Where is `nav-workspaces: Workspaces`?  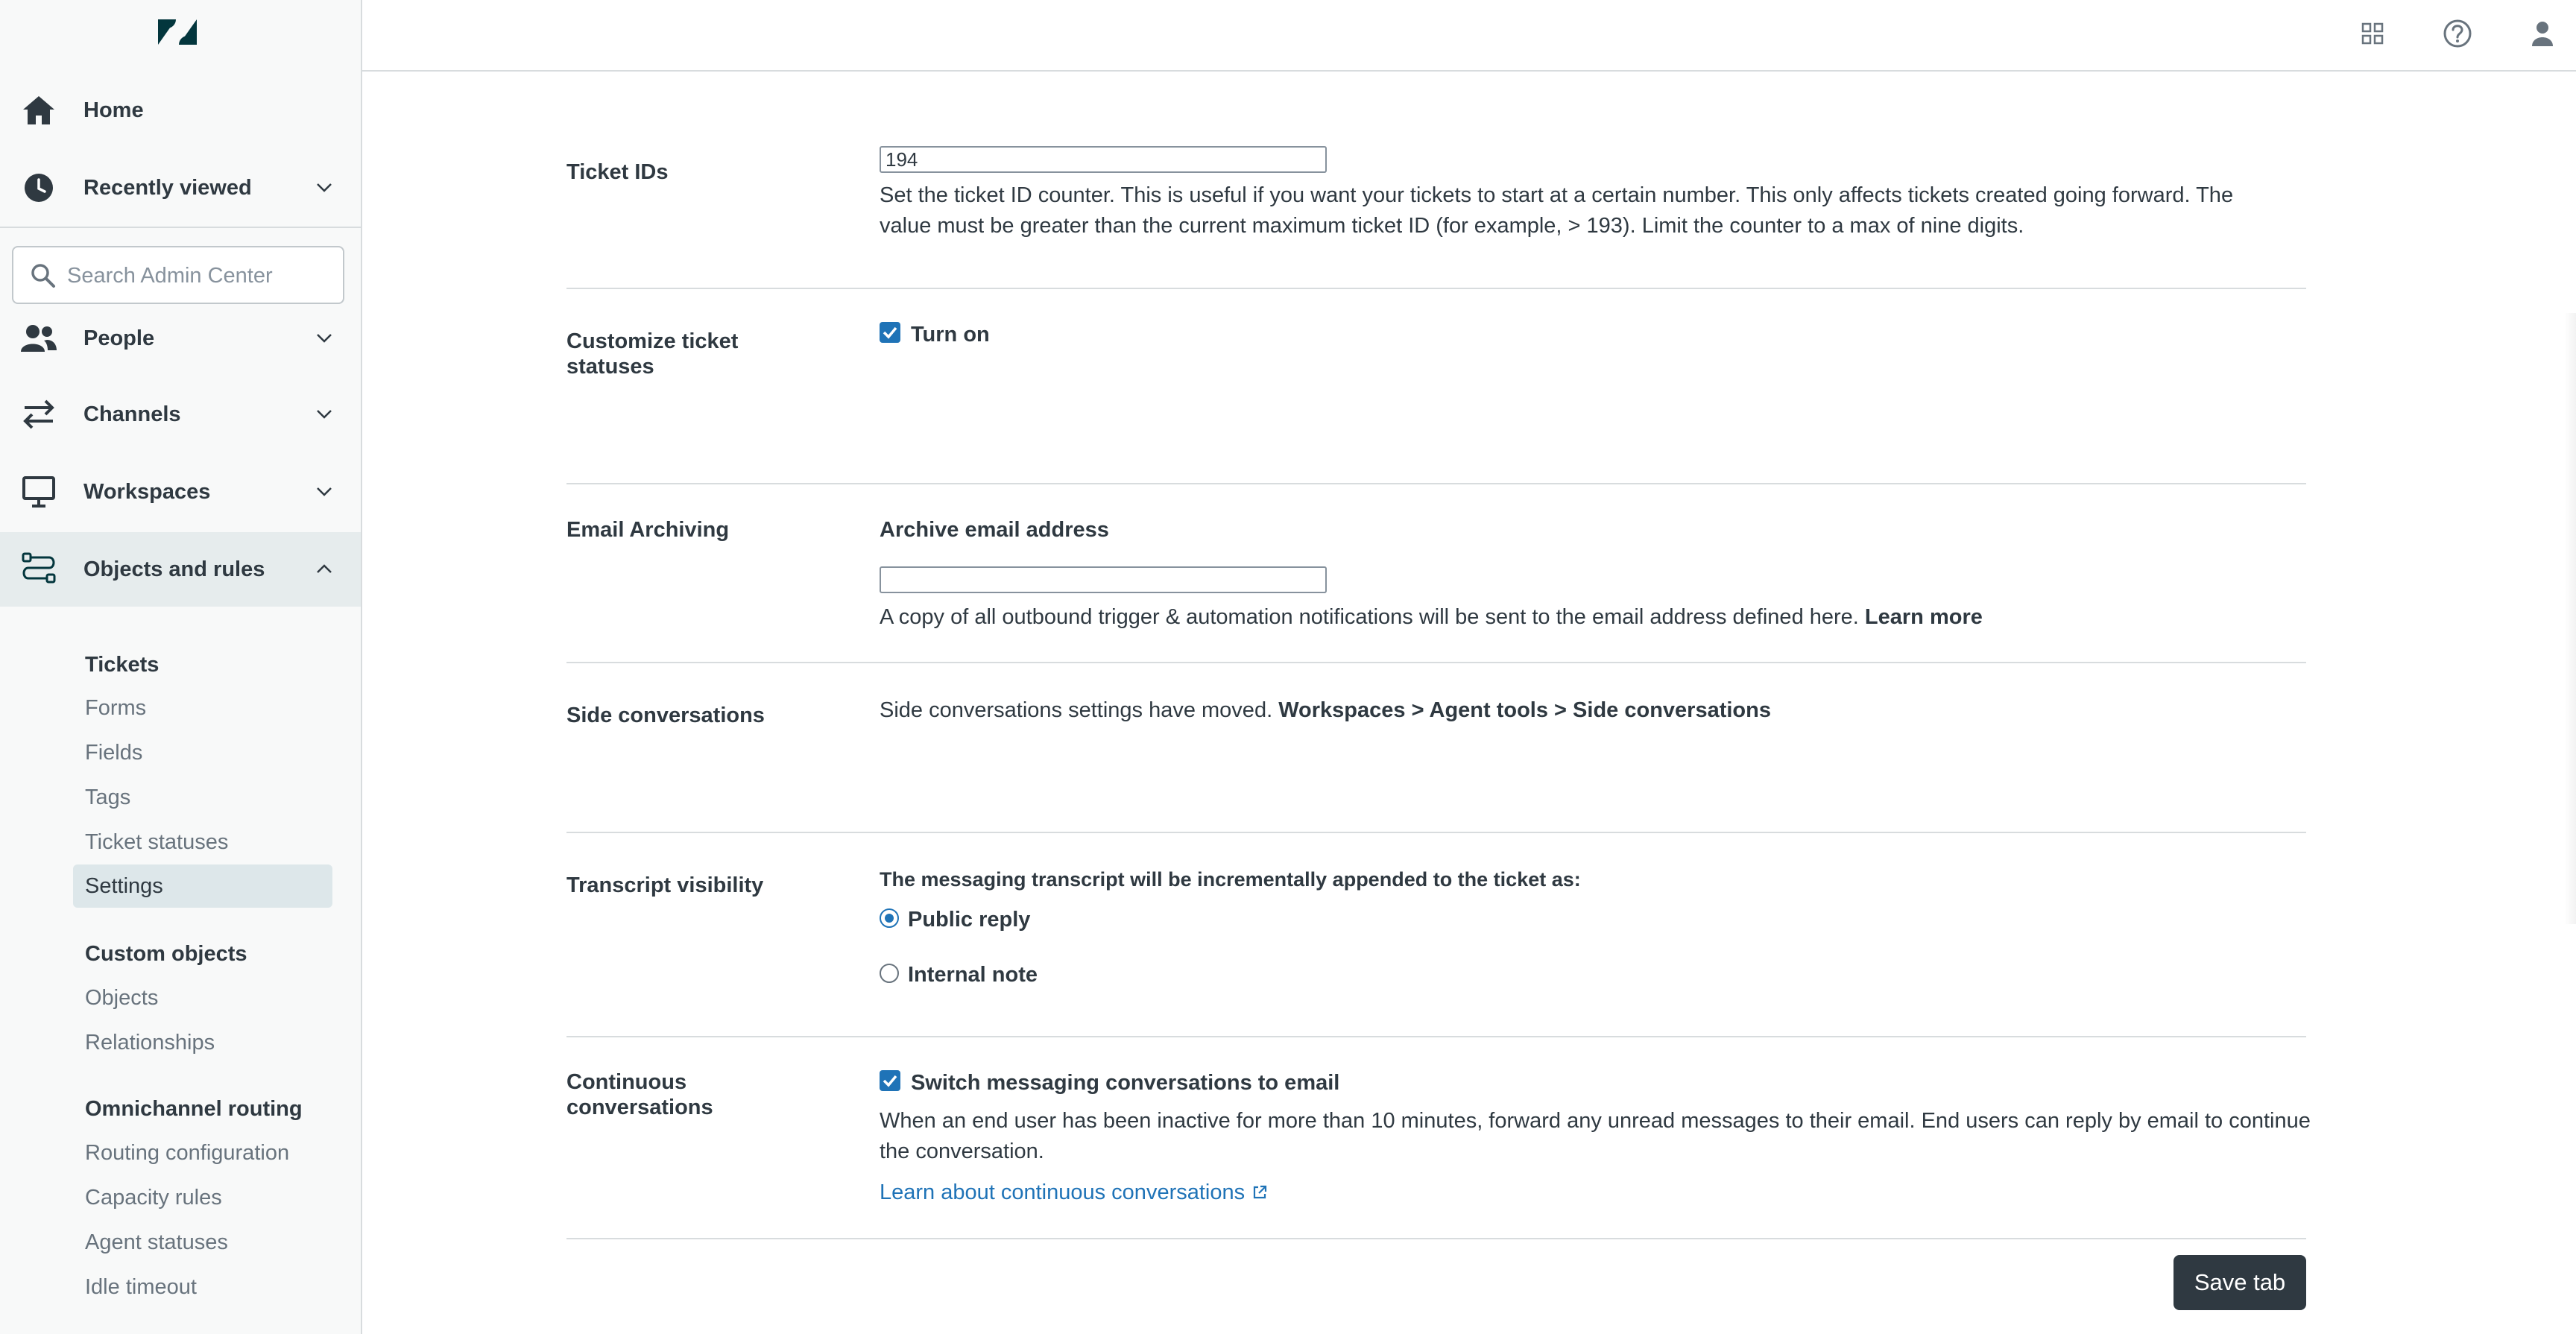
nav-workspaces: Workspaces is located at coordinates (180, 492).